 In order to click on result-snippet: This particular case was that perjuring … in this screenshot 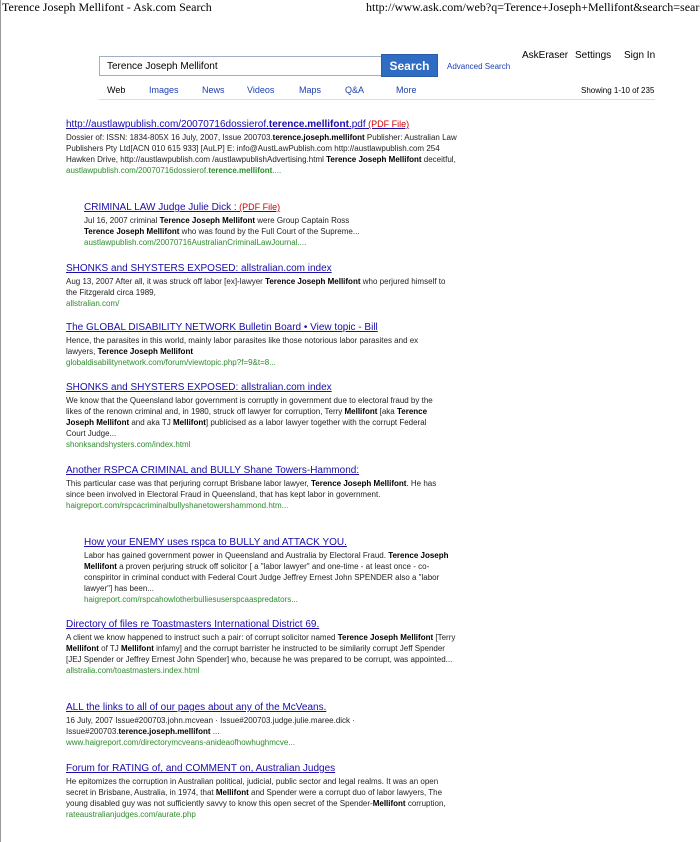, I will do `click(251, 489)`.